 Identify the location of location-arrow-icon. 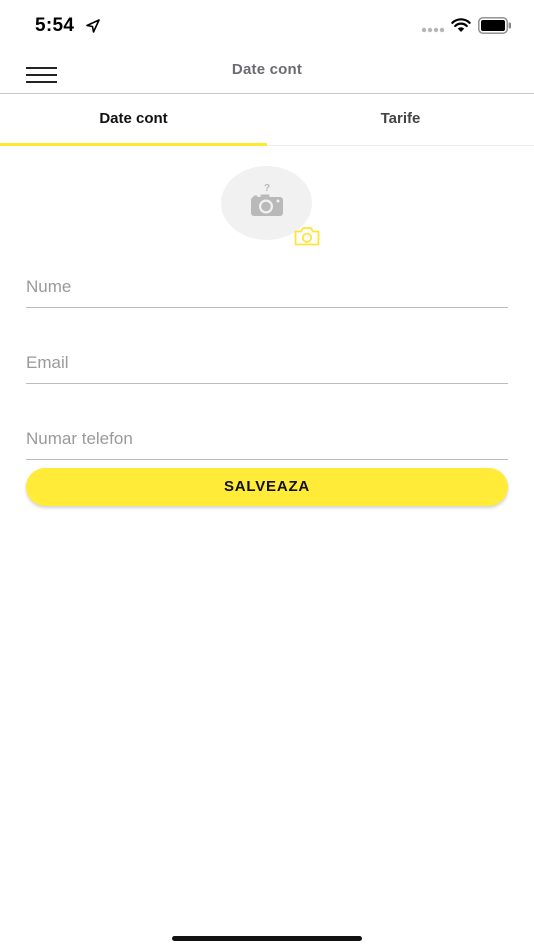
(93, 26).